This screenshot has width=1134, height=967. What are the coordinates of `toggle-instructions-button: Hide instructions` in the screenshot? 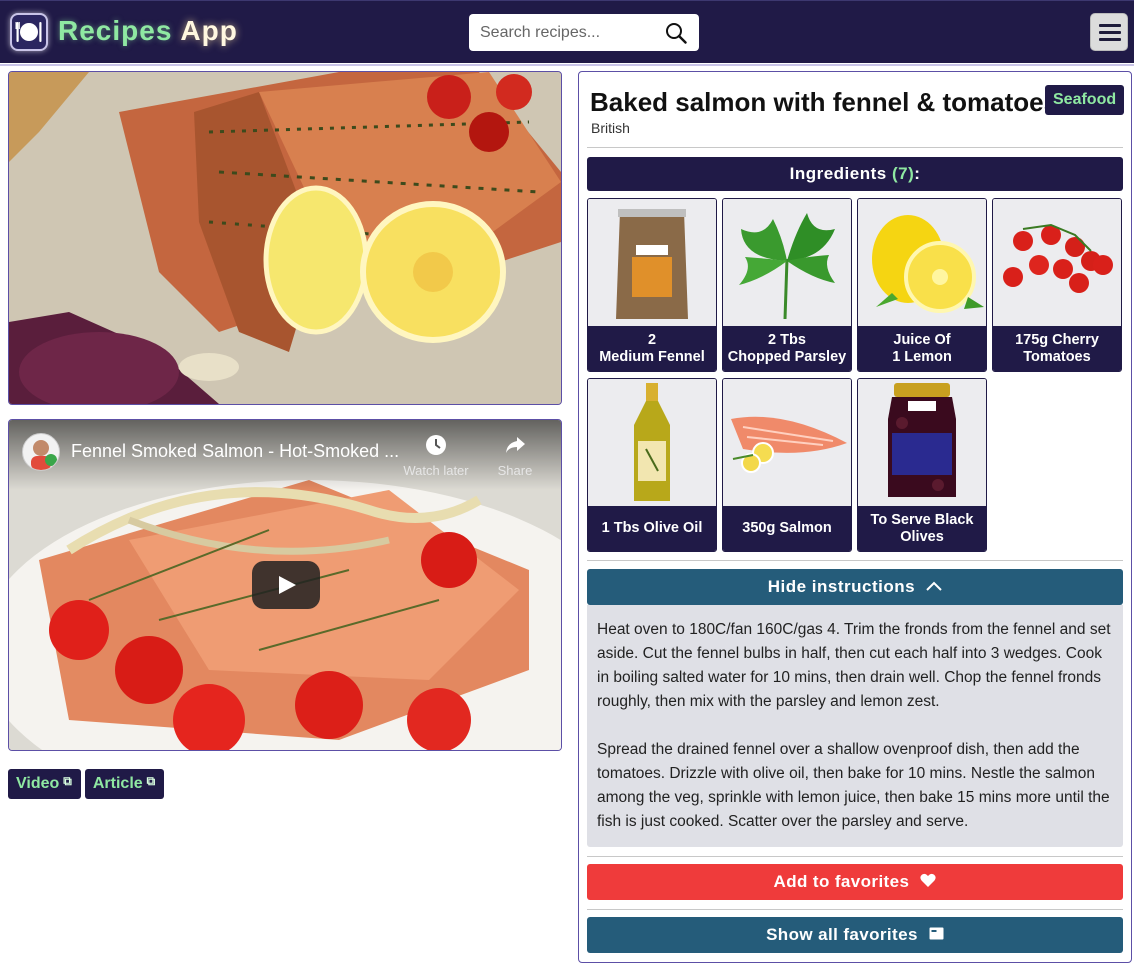 It's located at (855, 587).